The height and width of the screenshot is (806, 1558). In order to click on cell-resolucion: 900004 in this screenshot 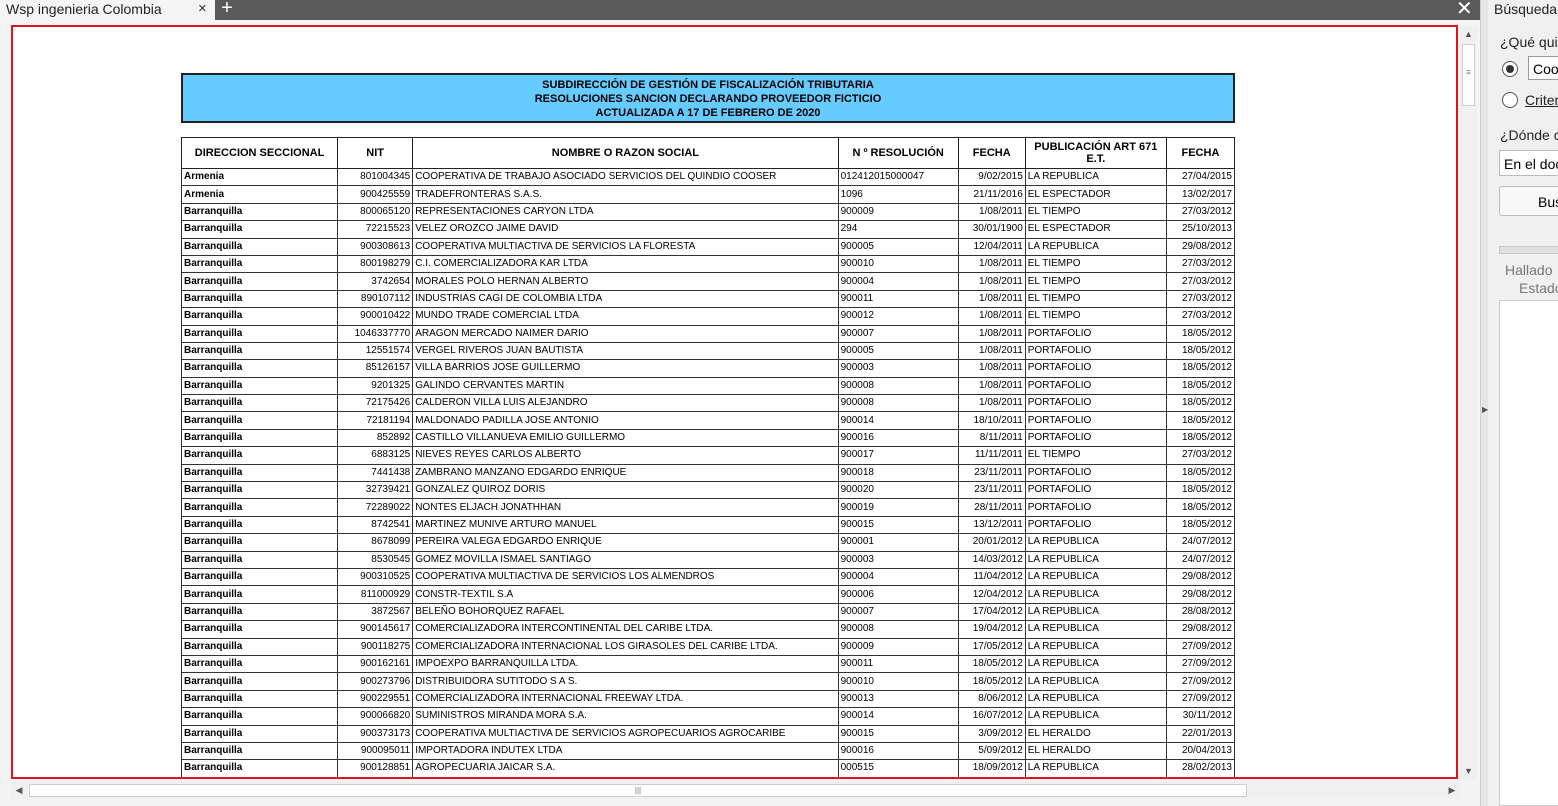, I will do `click(898, 577)`.